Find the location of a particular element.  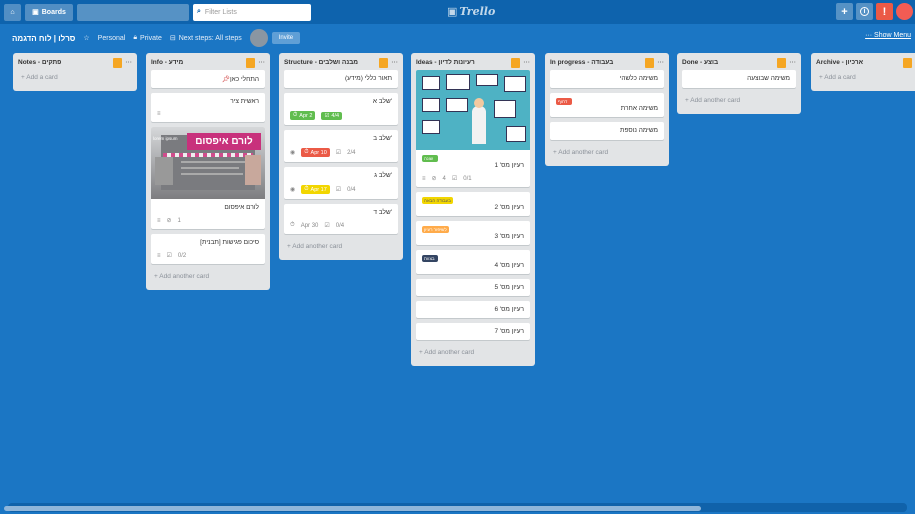

trello-logo-icon: ▣ is located at coordinates (452, 11).